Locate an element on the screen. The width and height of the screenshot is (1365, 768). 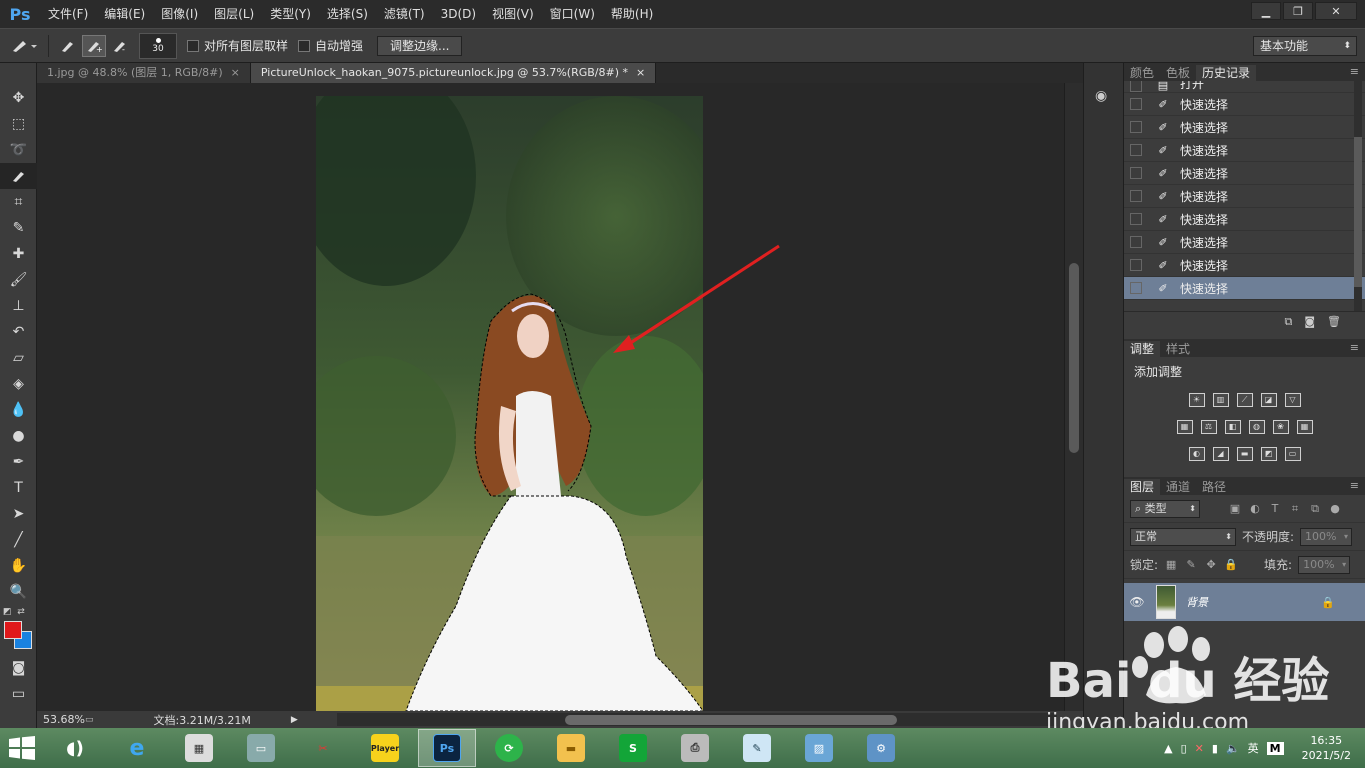
taskbar-calculator: ▦ is located at coordinates (199, 748).